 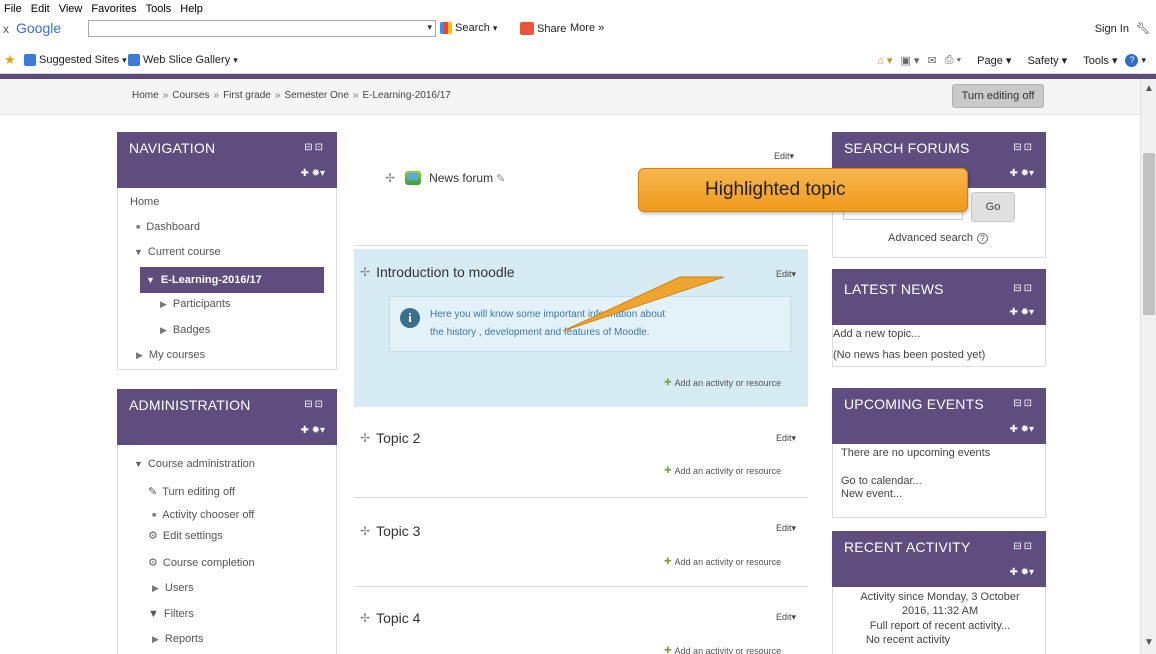 I want to click on more-button: More », so click(x=587, y=28).